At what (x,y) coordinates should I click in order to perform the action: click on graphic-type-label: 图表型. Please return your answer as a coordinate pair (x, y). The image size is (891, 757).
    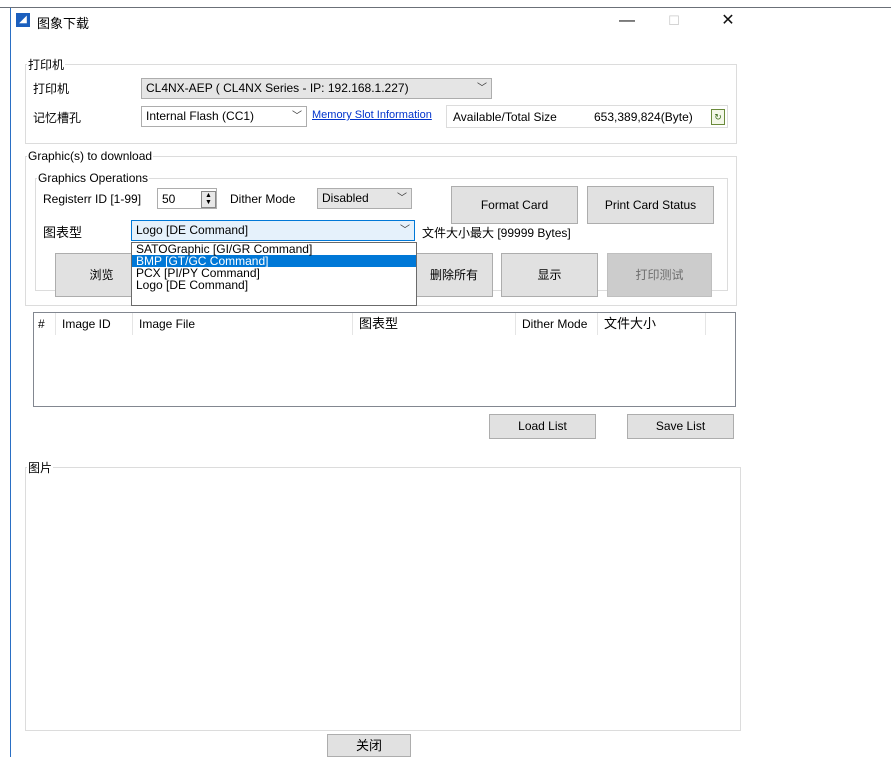
    Looking at the image, I should click on (63, 232).